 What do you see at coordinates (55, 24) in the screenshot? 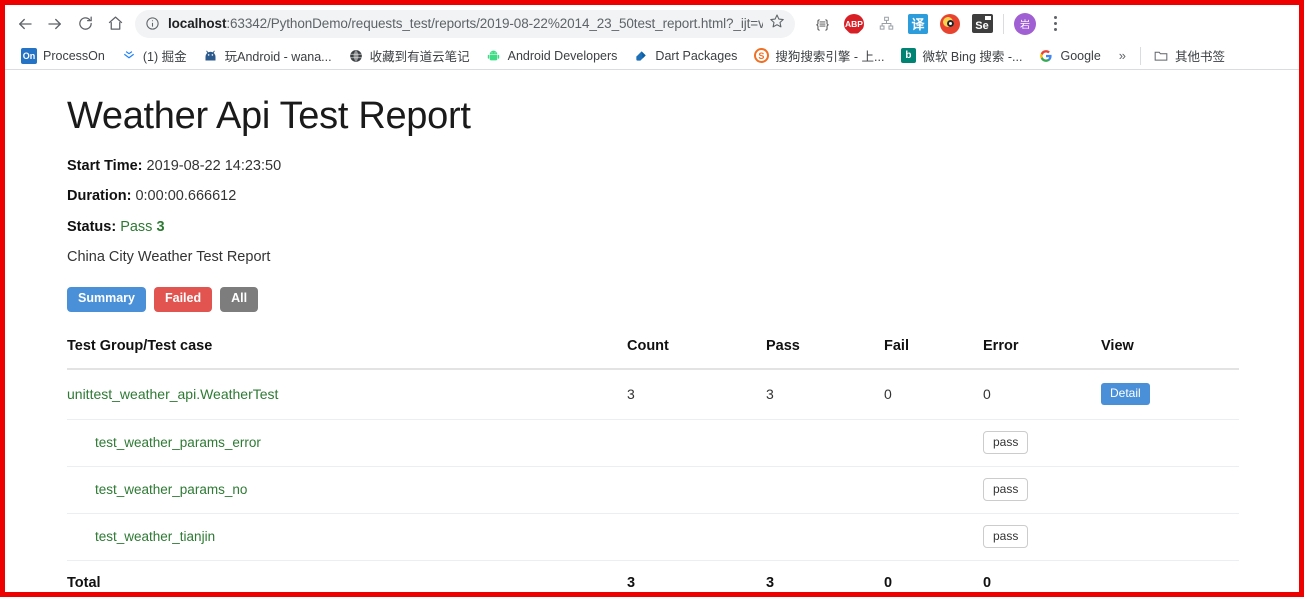
I see `forward-button` at bounding box center [55, 24].